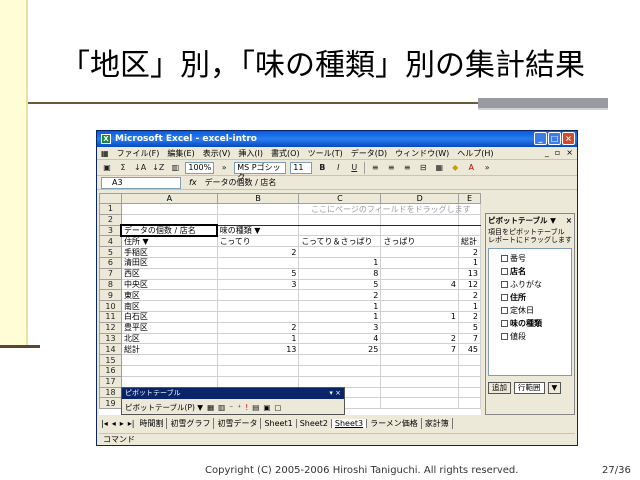  What do you see at coordinates (530, 336) in the screenshot?
I see `pivot-field-item: 値段` at bounding box center [530, 336].